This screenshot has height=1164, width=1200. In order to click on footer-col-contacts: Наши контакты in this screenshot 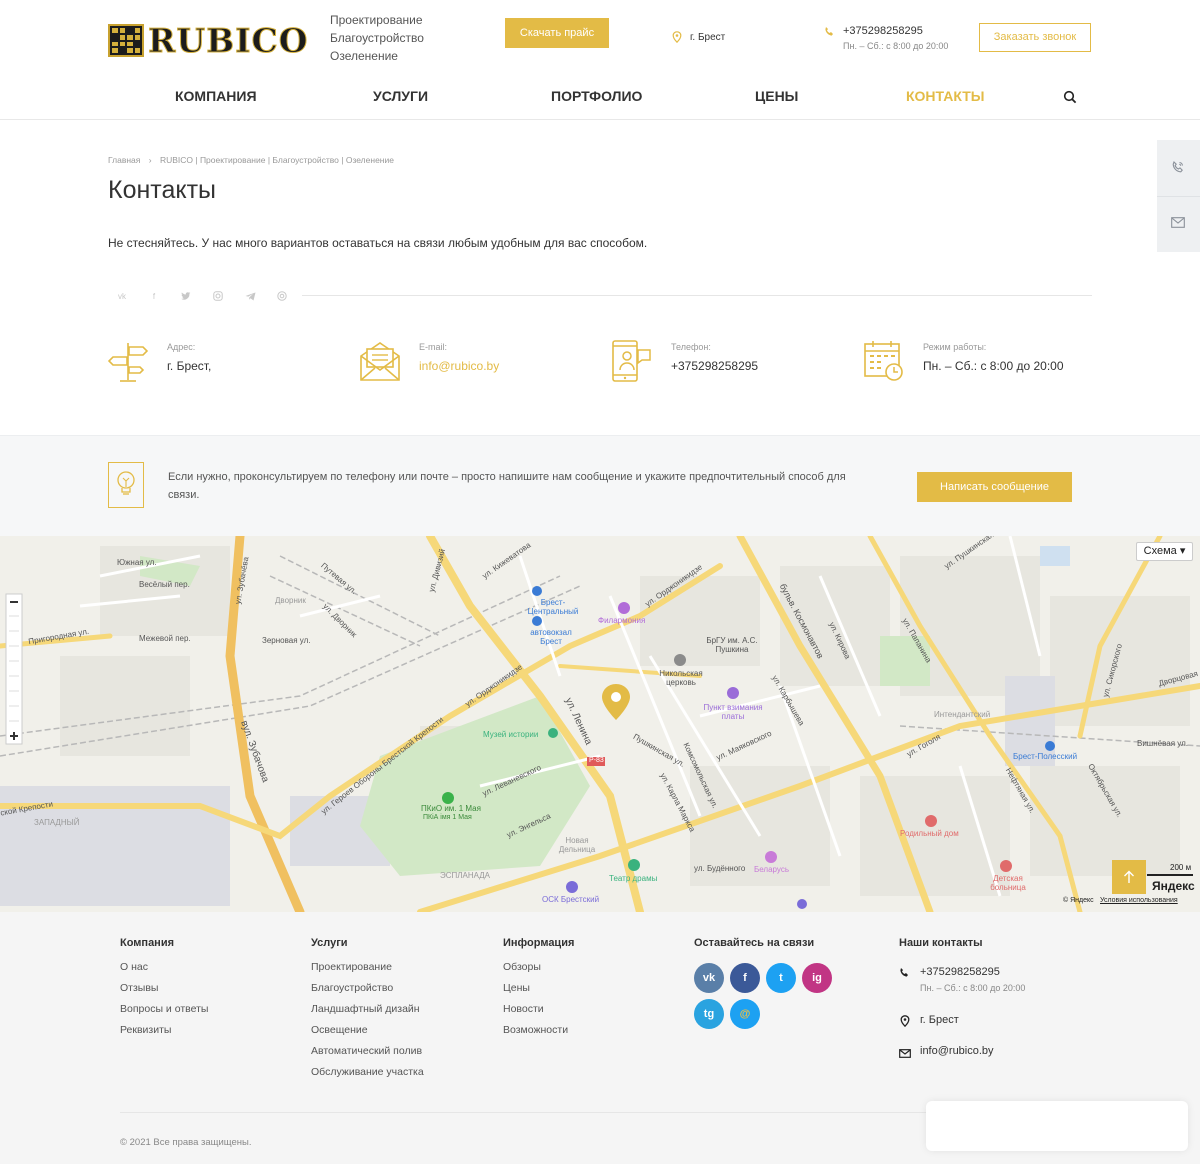, I will do `click(941, 949)`.